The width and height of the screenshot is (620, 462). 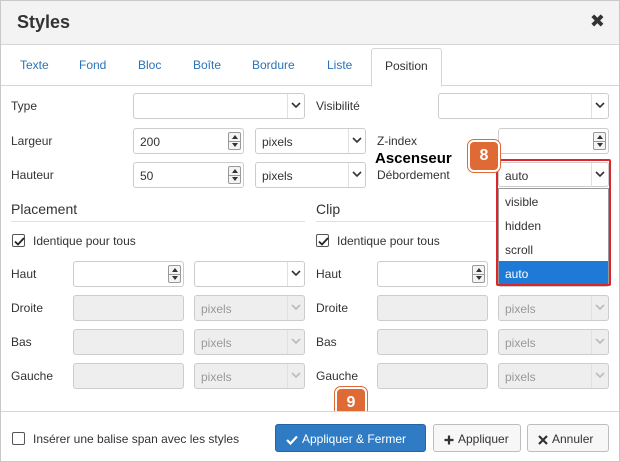 I want to click on placement-top-unit-select, so click(x=249, y=274).